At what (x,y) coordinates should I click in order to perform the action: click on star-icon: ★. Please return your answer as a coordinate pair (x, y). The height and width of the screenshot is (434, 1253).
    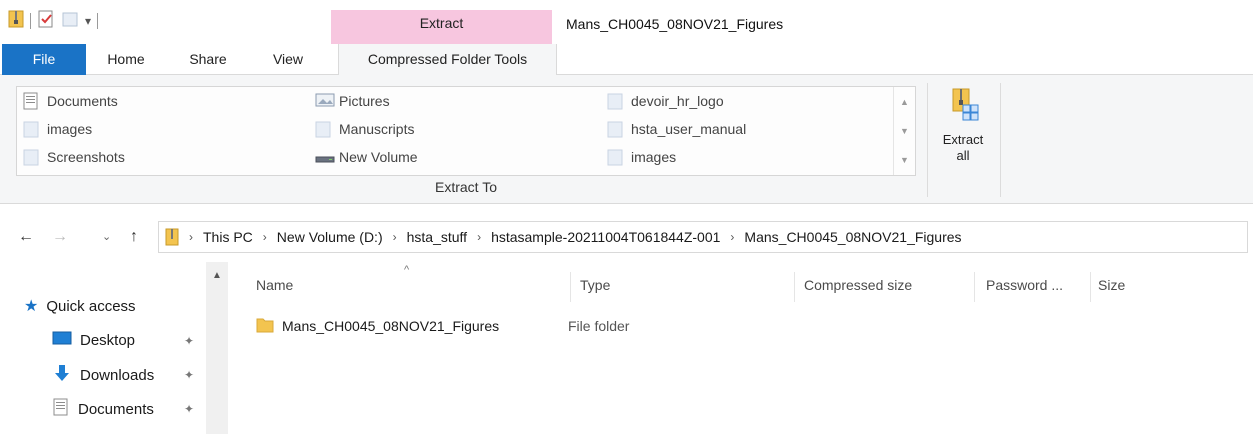
    Looking at the image, I should click on (31, 306).